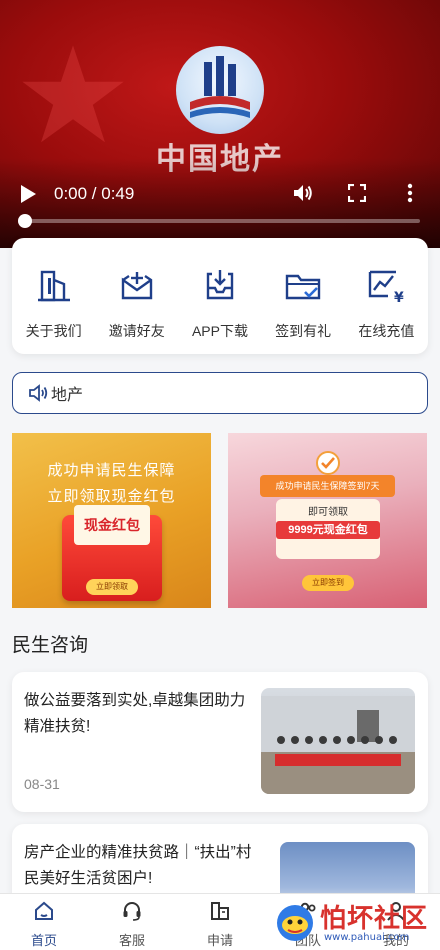 This screenshot has width=440, height=950. I want to click on news-date: 08-31, so click(42, 784).